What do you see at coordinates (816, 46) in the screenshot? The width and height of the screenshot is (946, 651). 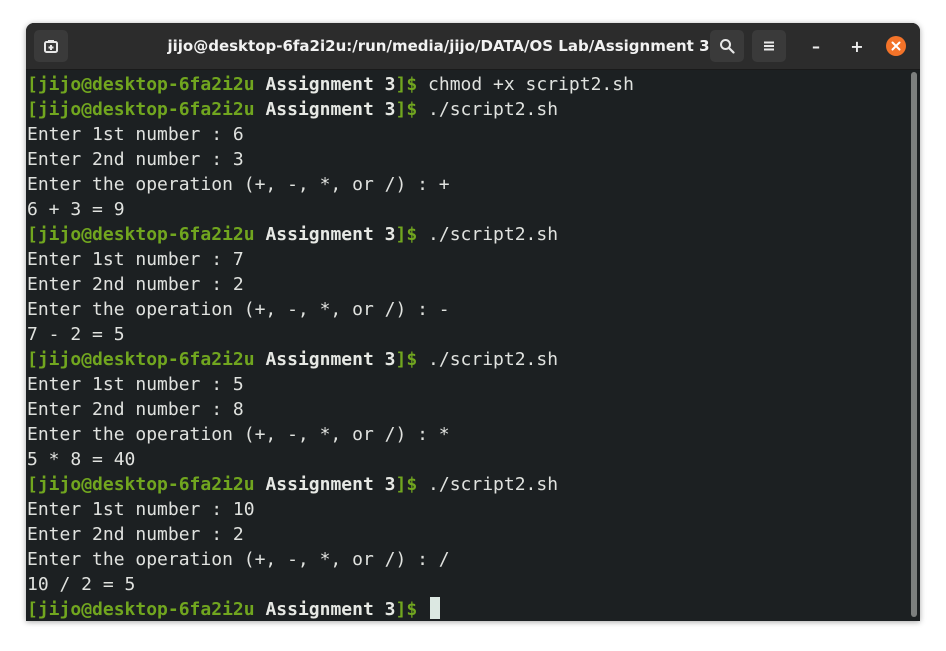 I see `minimize-button: –` at bounding box center [816, 46].